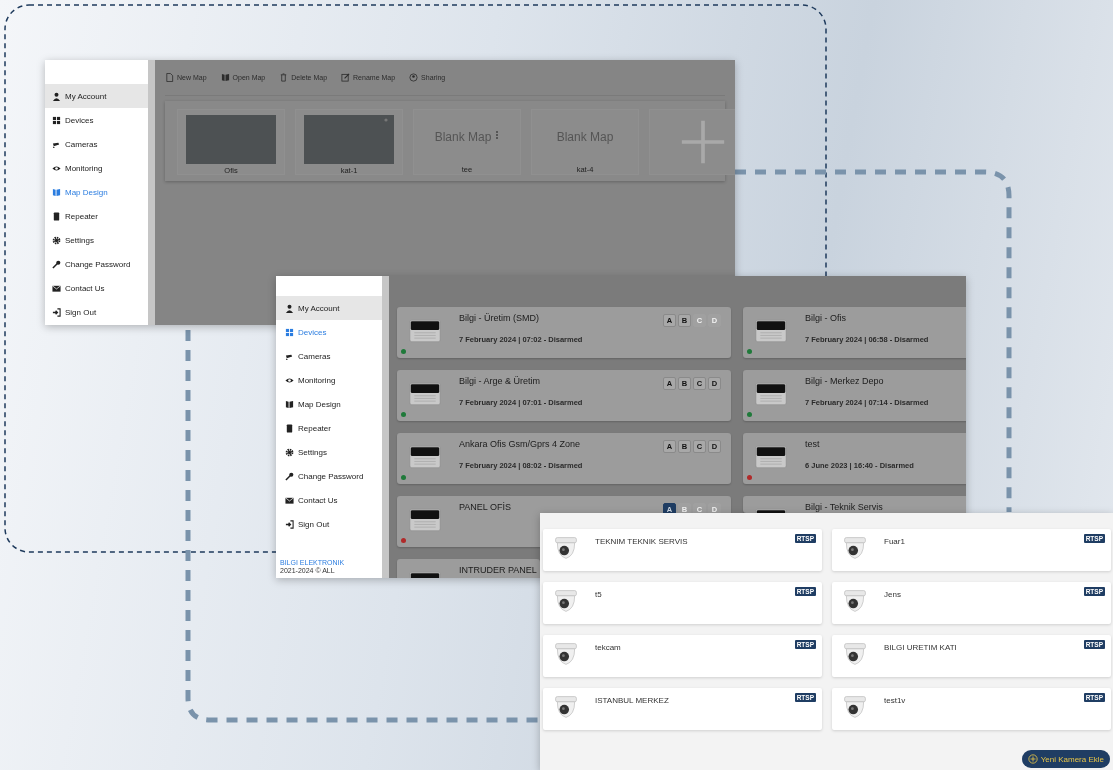 This screenshot has height=770, width=1113. What do you see at coordinates (844, 507) in the screenshot?
I see `device-name: Bilgi - Teknik Servis` at bounding box center [844, 507].